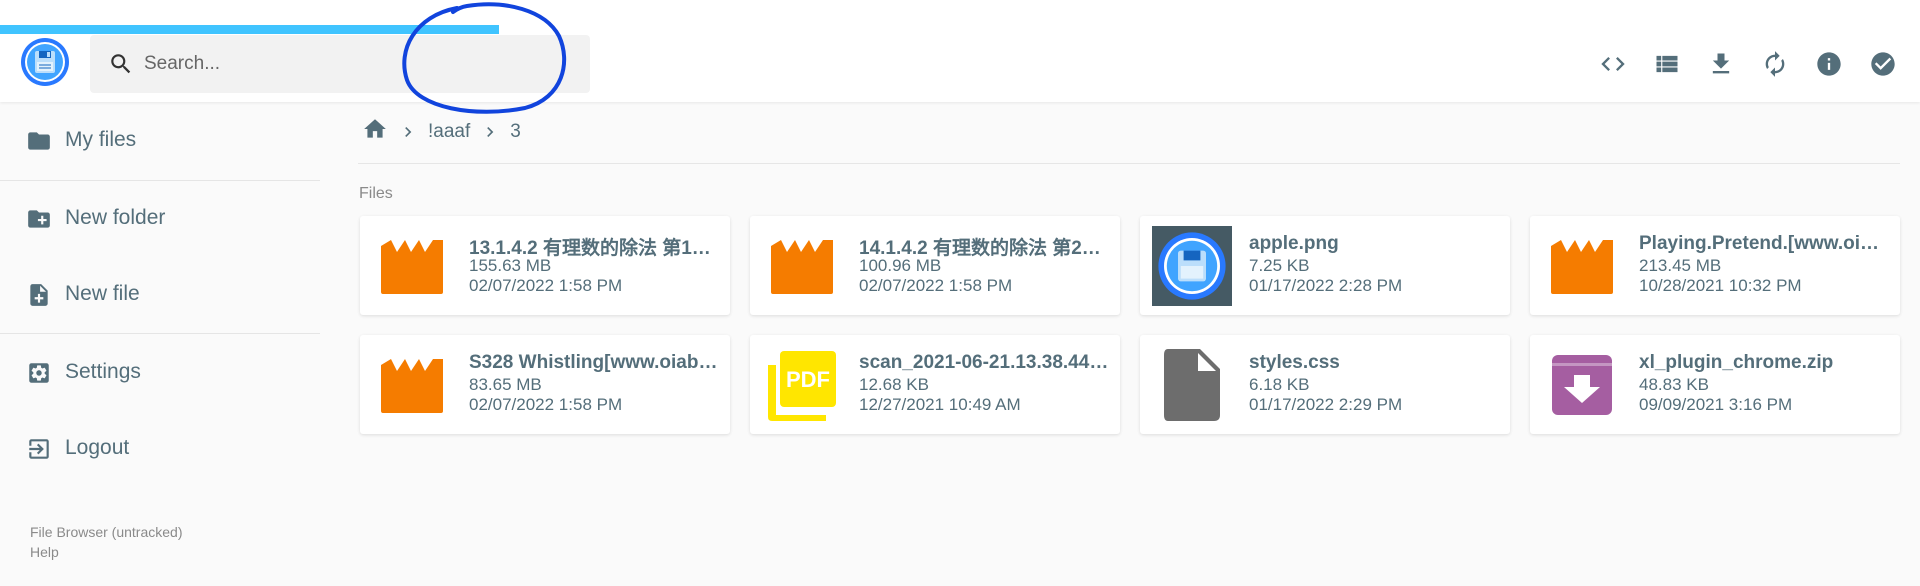 The width and height of the screenshot is (1920, 586). Describe the element at coordinates (359, 64) in the screenshot. I see `search-input` at that location.